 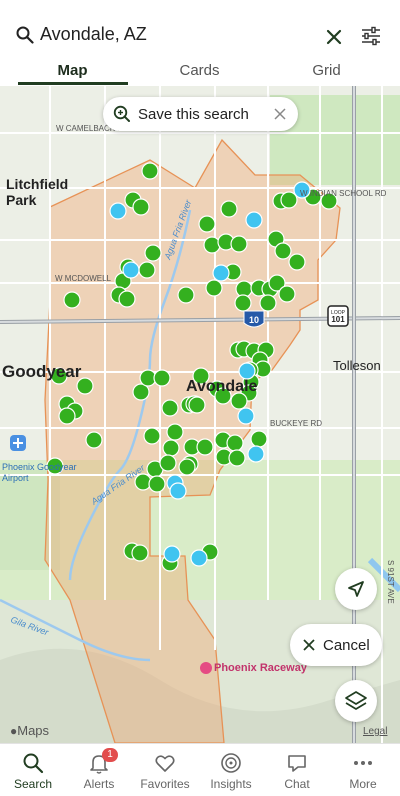 What do you see at coordinates (83, 278) in the screenshot?
I see `mcdowell-label: W MCDOWELL` at bounding box center [83, 278].